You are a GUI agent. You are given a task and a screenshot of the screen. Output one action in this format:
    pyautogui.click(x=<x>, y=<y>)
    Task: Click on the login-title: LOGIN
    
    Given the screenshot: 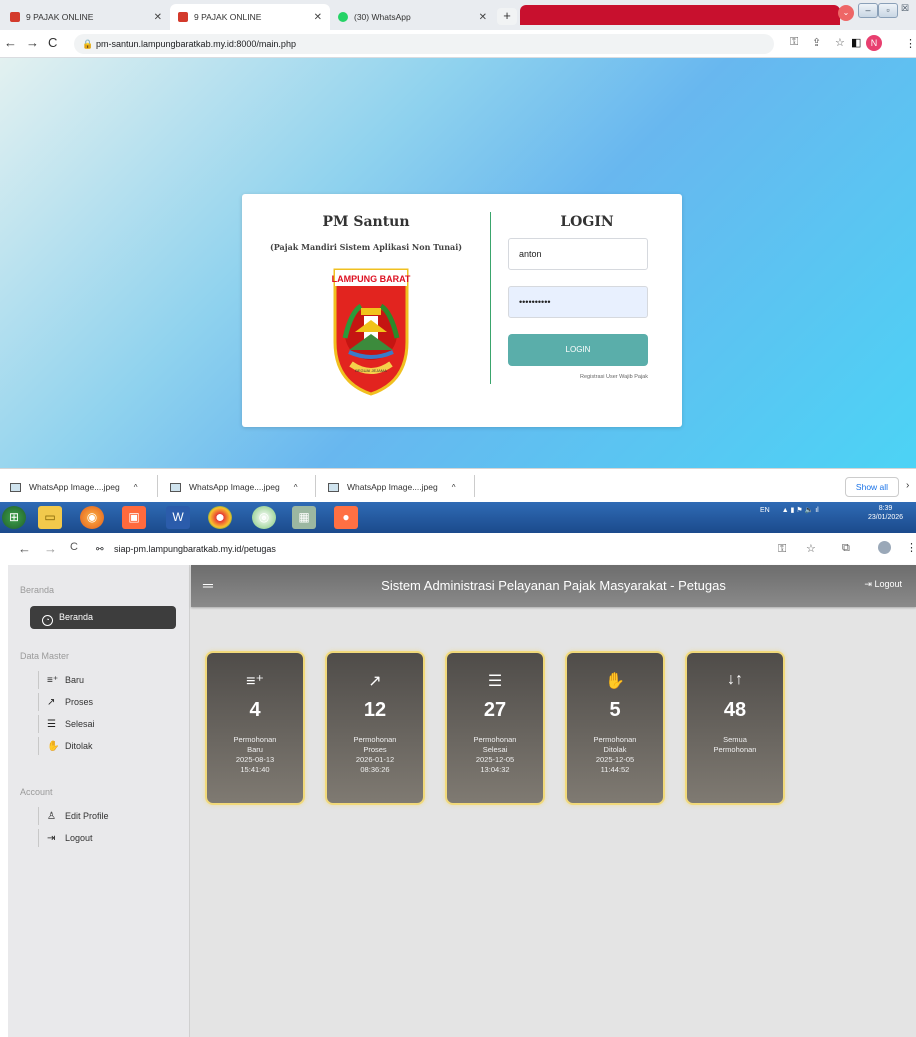 What is the action you would take?
    pyautogui.click(x=587, y=222)
    